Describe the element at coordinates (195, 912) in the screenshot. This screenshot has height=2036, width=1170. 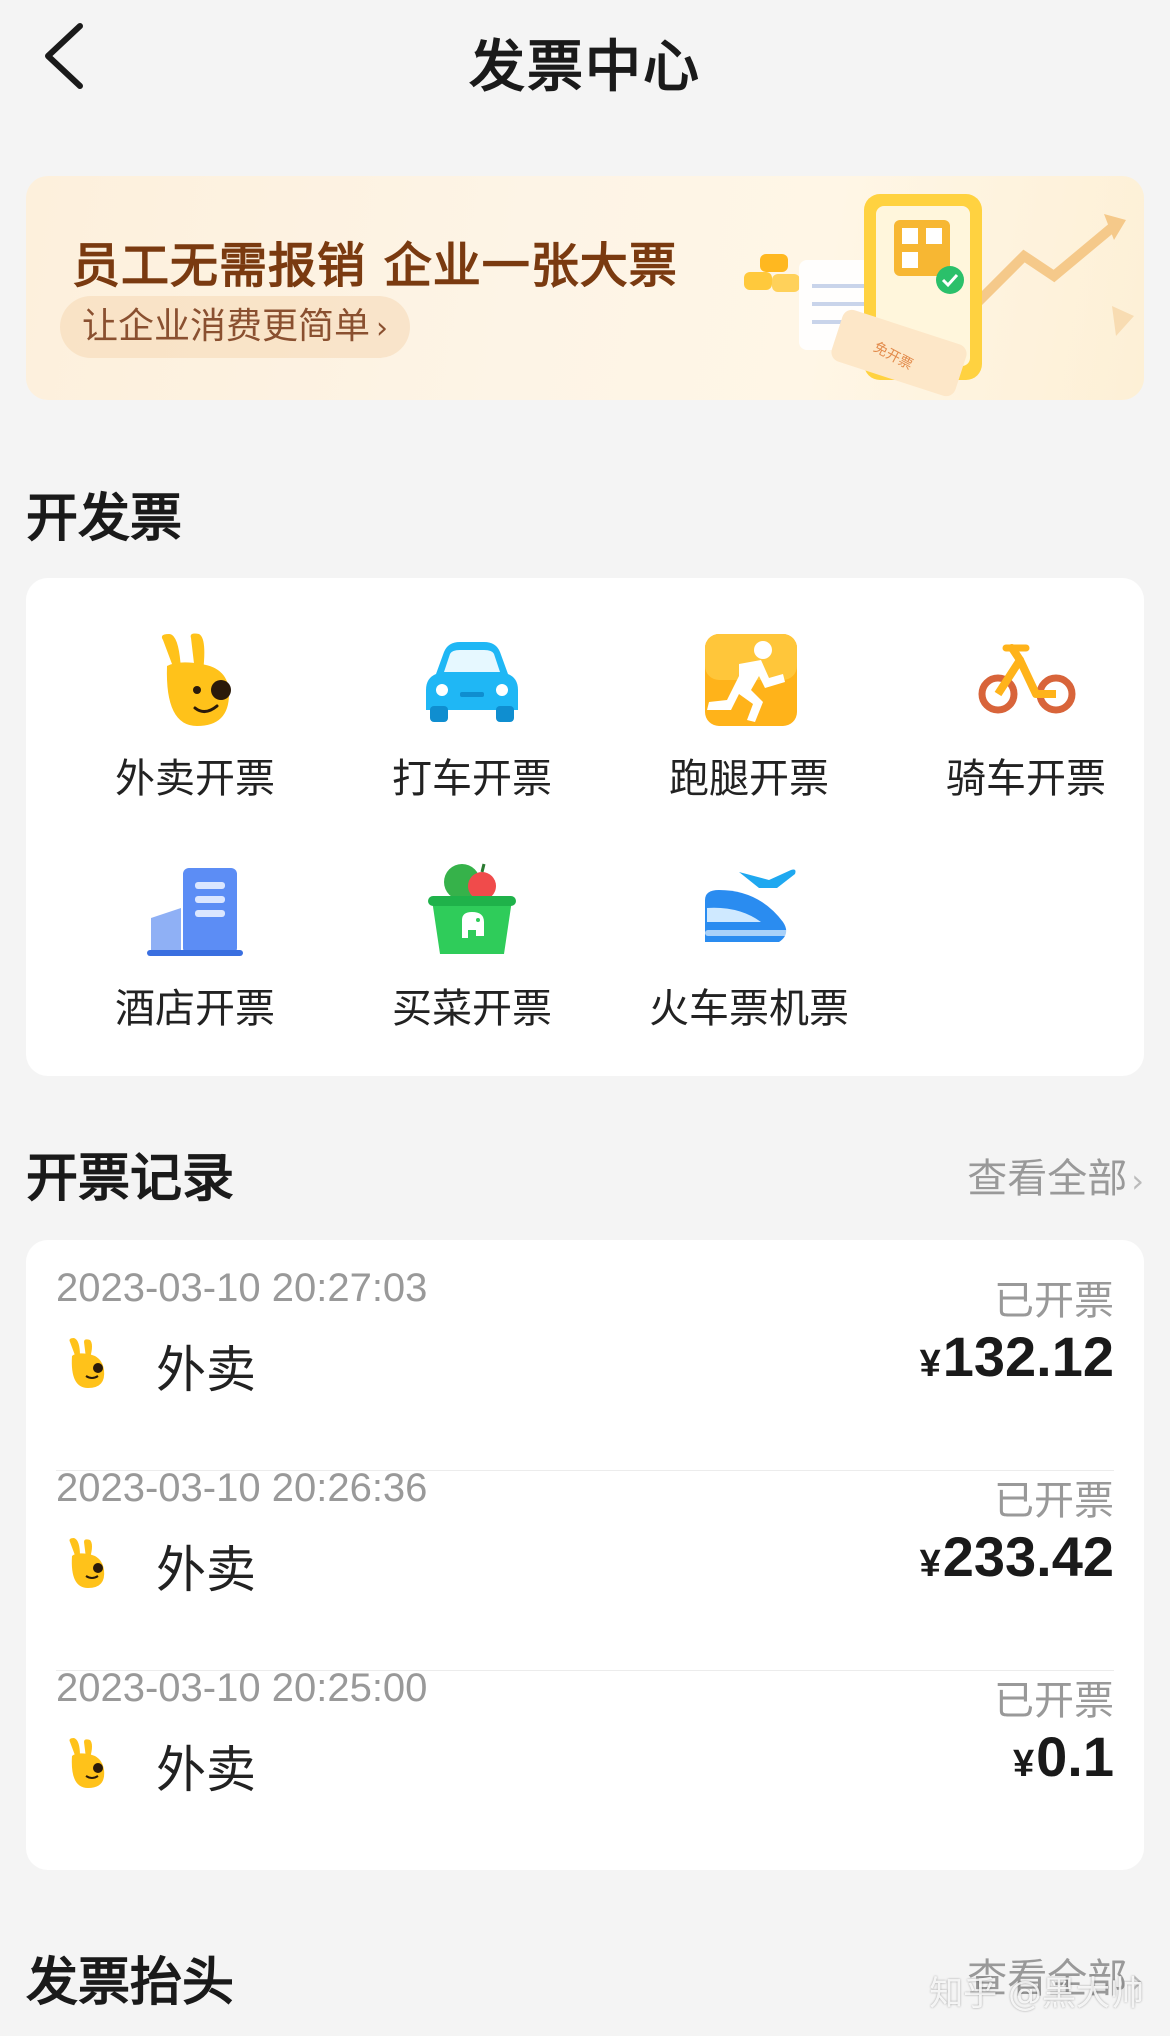
I see `hotel-icon` at that location.